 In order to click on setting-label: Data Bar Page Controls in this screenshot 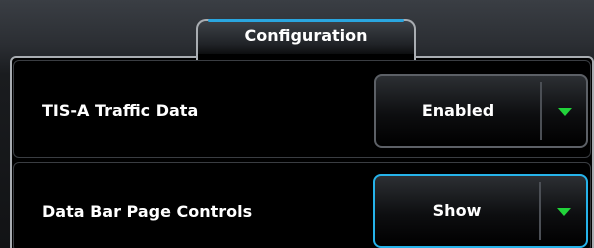, I will do `click(147, 211)`.